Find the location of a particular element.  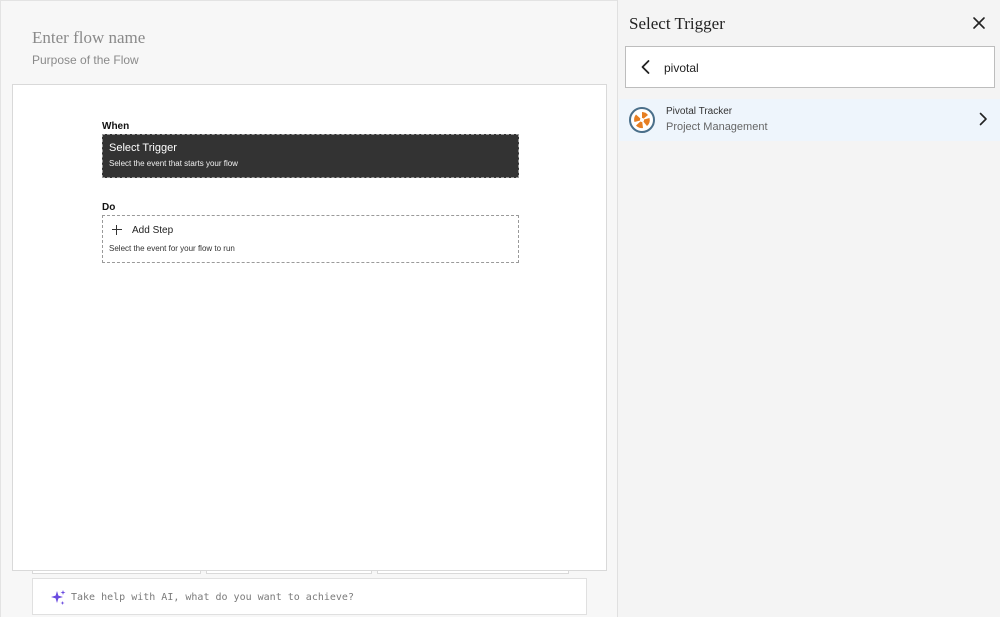

close-icon is located at coordinates (979, 23).